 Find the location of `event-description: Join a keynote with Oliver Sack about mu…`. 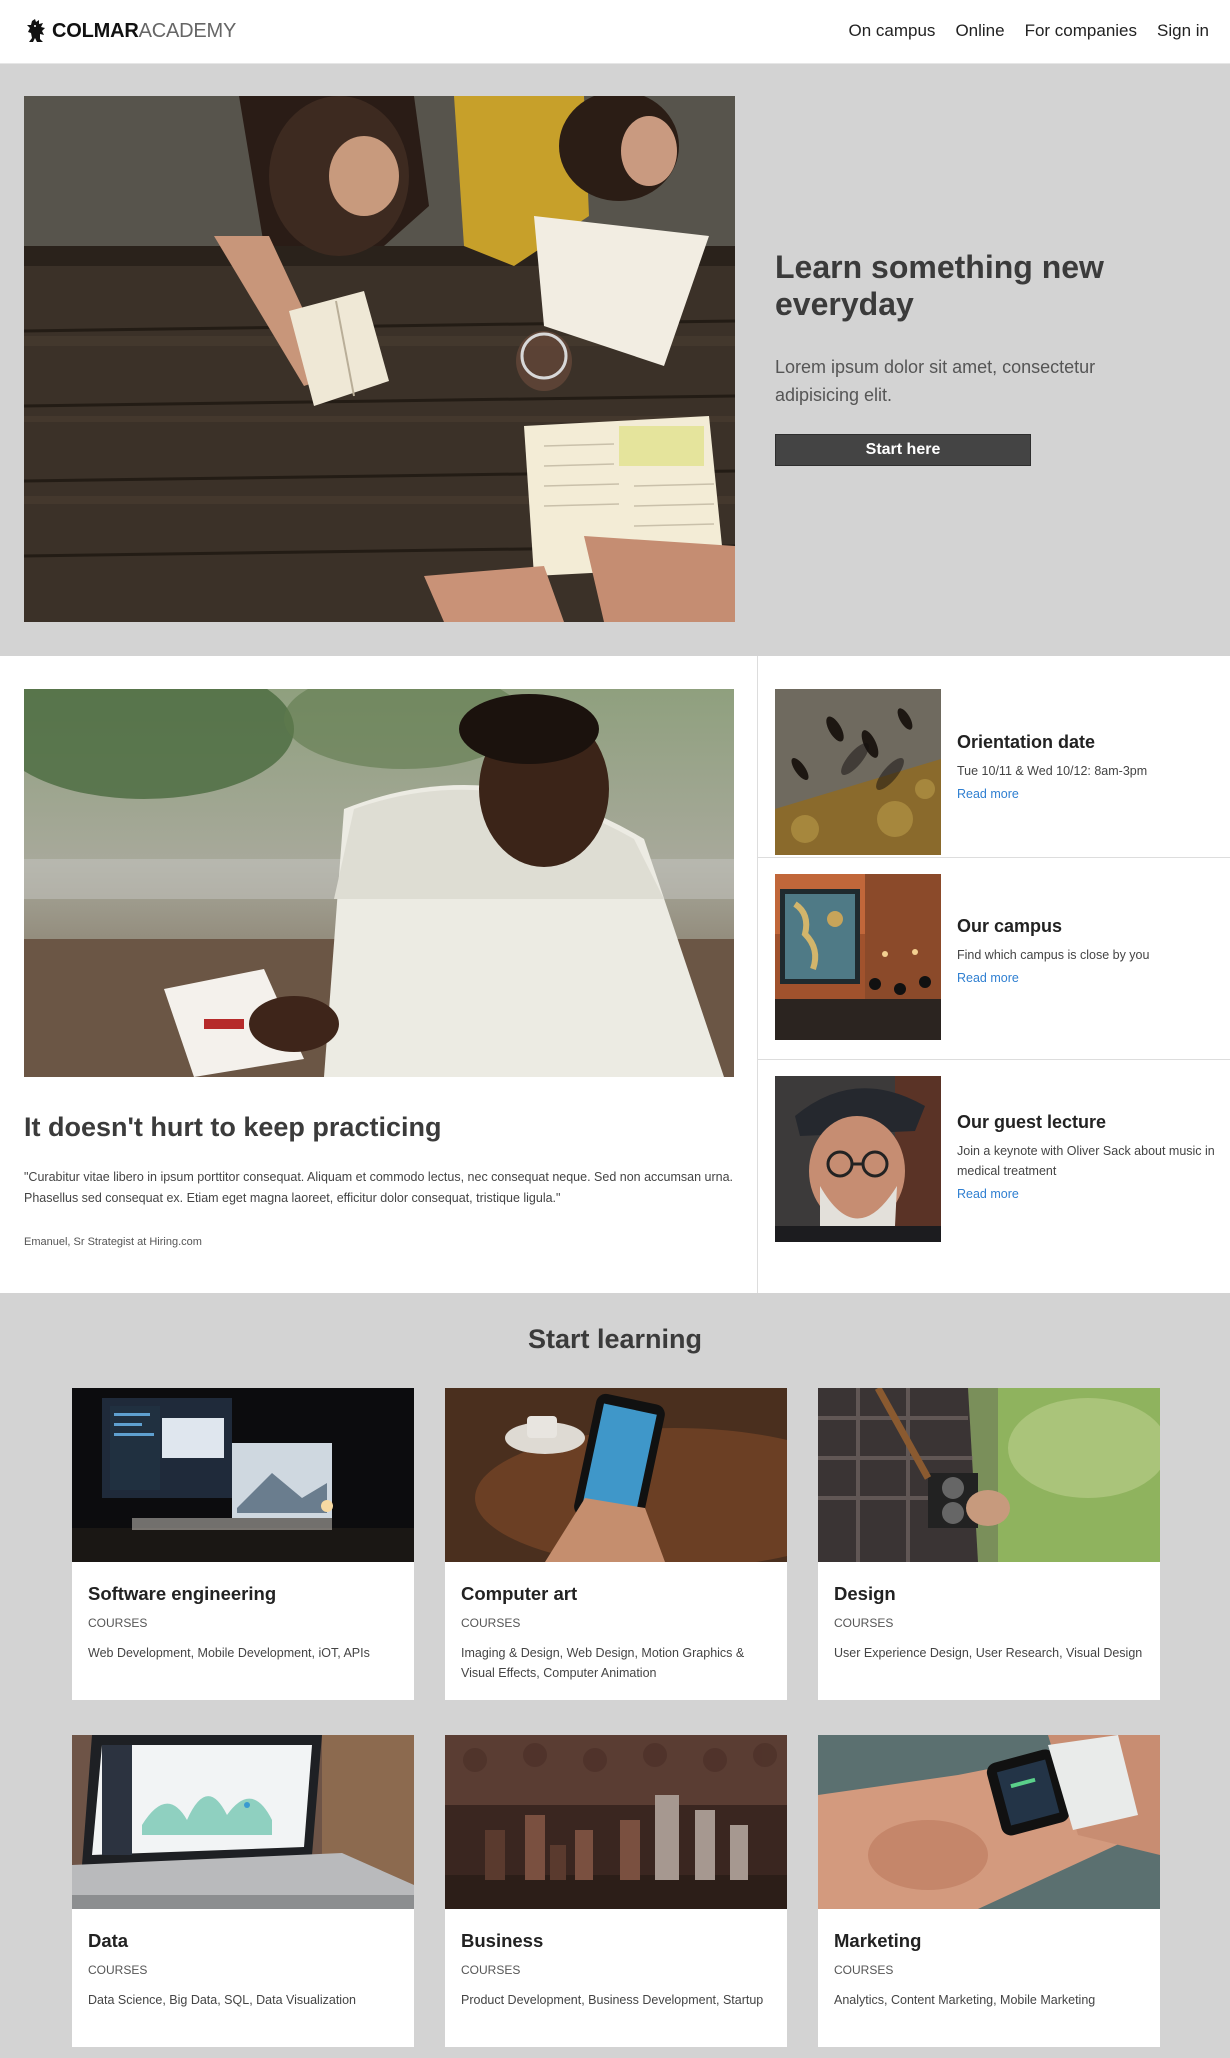

event-description: Join a keynote with Oliver Sack about mu… is located at coordinates (1086, 1161).